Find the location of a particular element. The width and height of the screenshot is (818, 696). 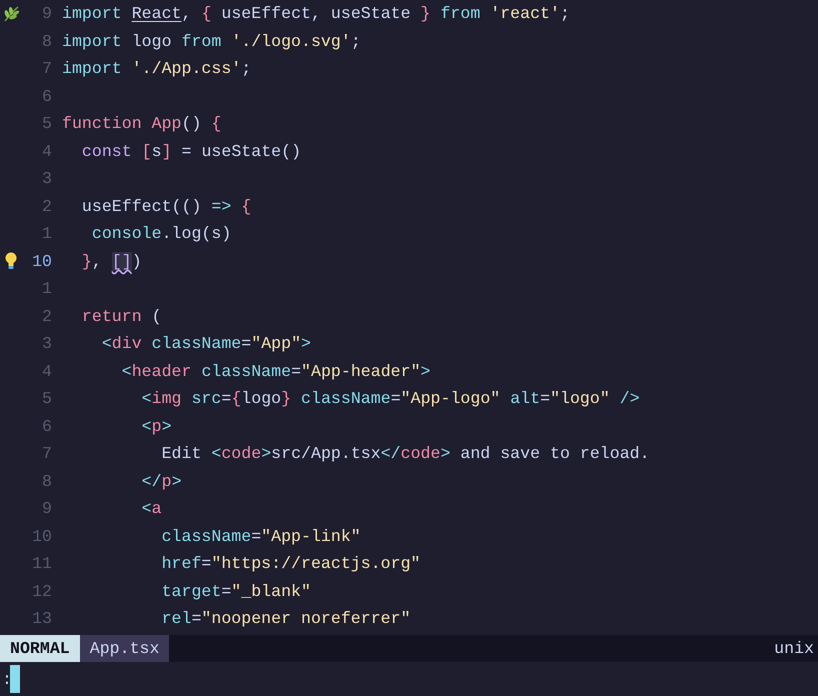

code-line: <header className="App-header"> is located at coordinates (275, 371).